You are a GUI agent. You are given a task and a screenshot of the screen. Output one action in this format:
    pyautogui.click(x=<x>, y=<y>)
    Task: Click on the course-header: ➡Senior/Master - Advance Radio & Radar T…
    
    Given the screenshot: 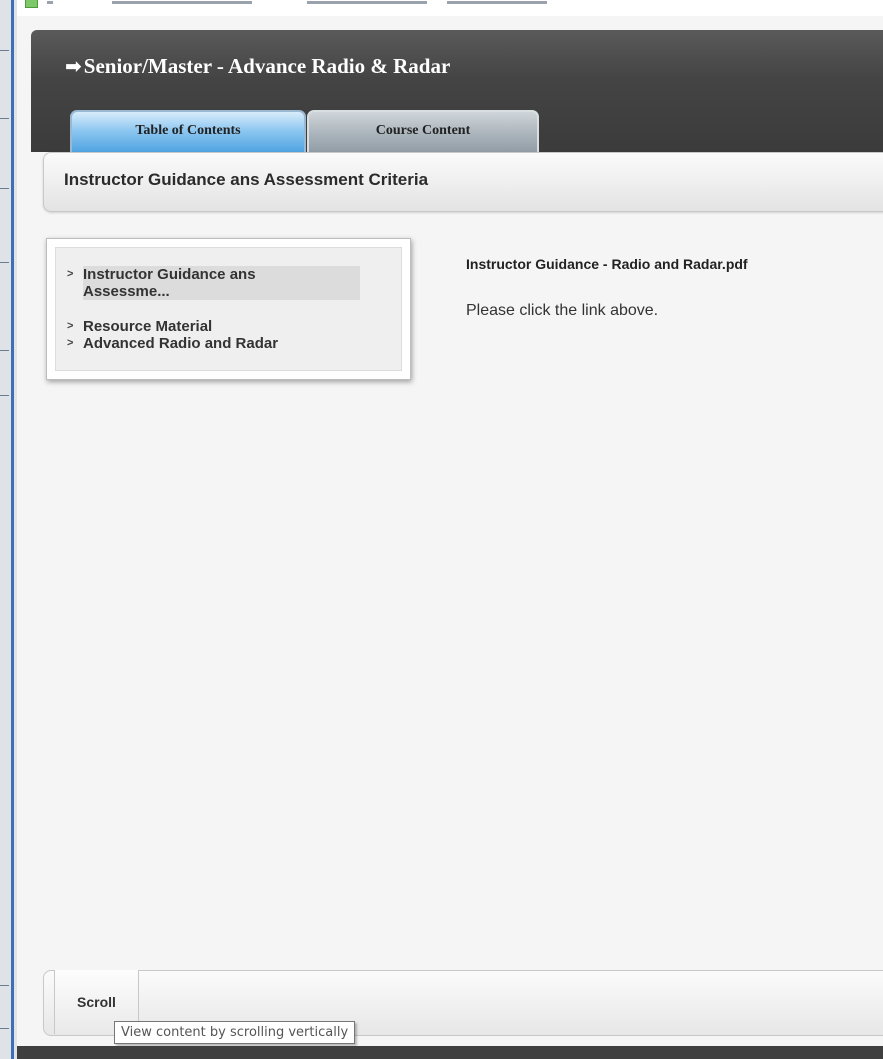 What is the action you would take?
    pyautogui.click(x=457, y=92)
    